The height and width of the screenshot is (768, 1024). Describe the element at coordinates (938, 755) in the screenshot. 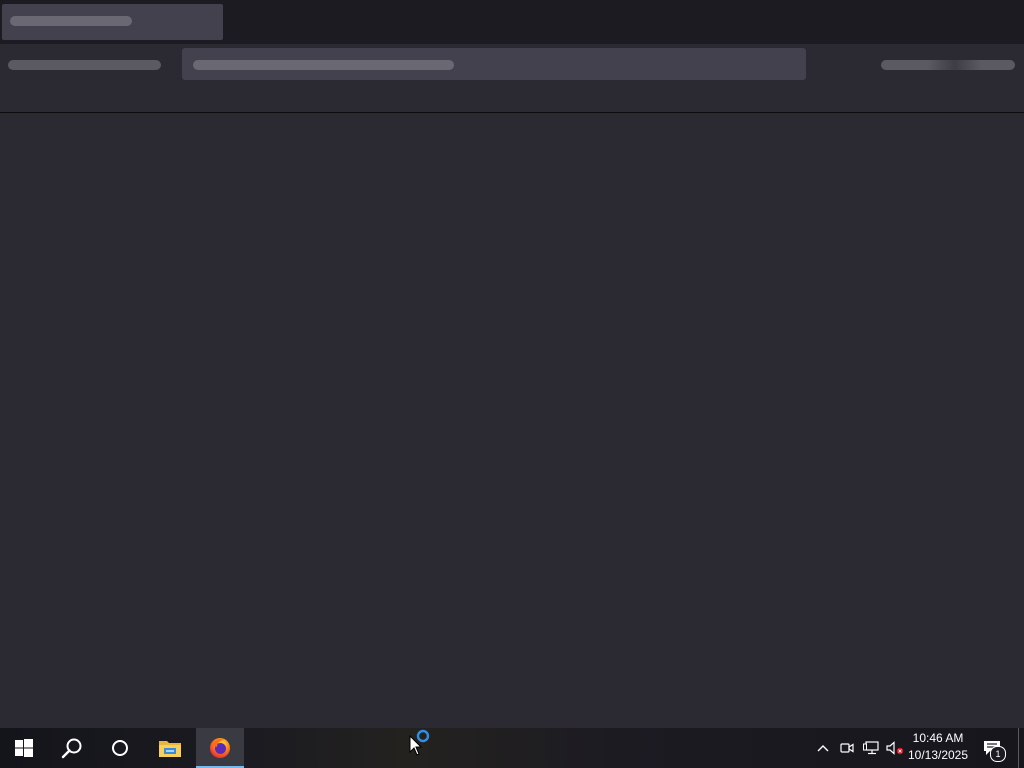

I see `clock-date: 10/13/2025` at that location.